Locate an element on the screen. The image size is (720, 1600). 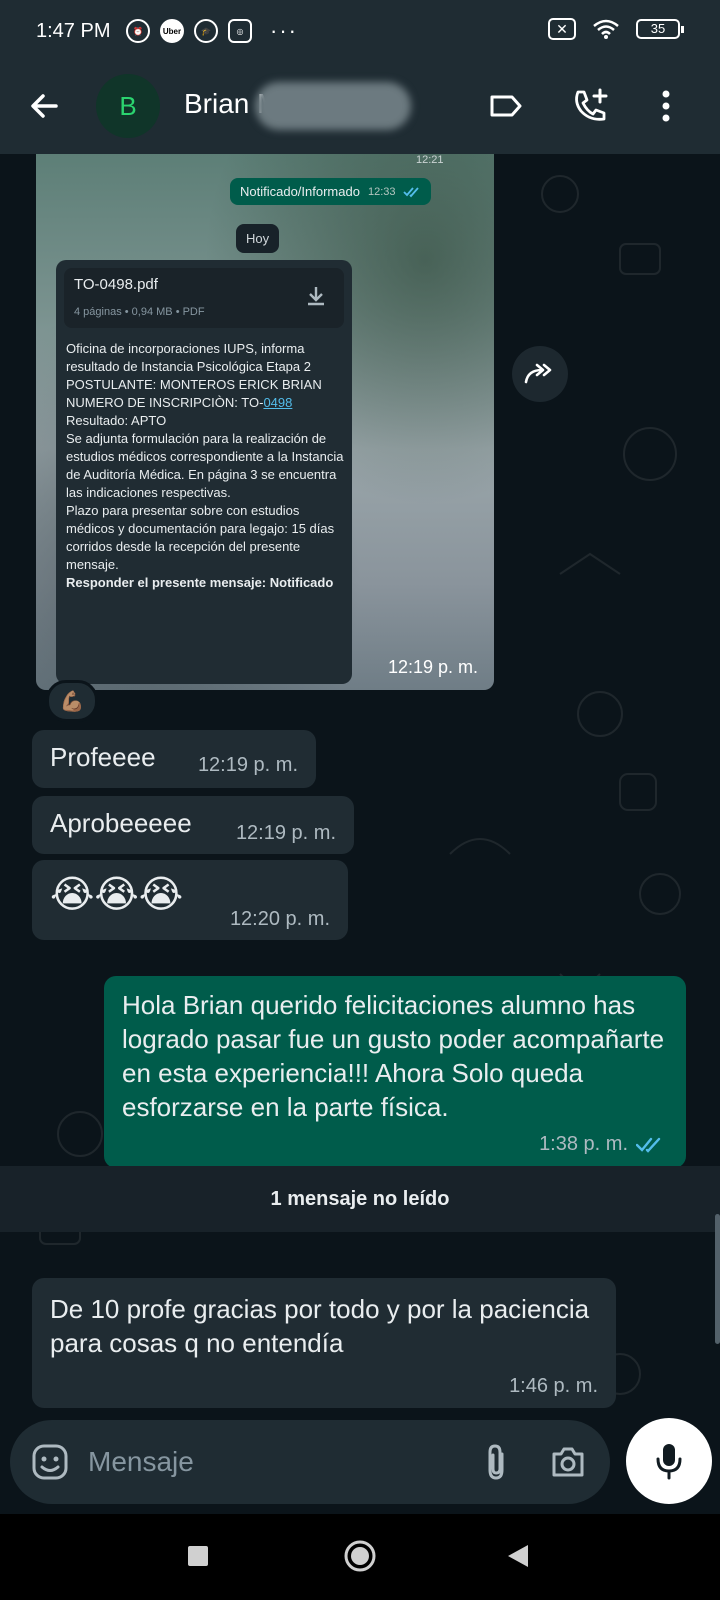
back-nav-icon is located at coordinates (518, 1556).